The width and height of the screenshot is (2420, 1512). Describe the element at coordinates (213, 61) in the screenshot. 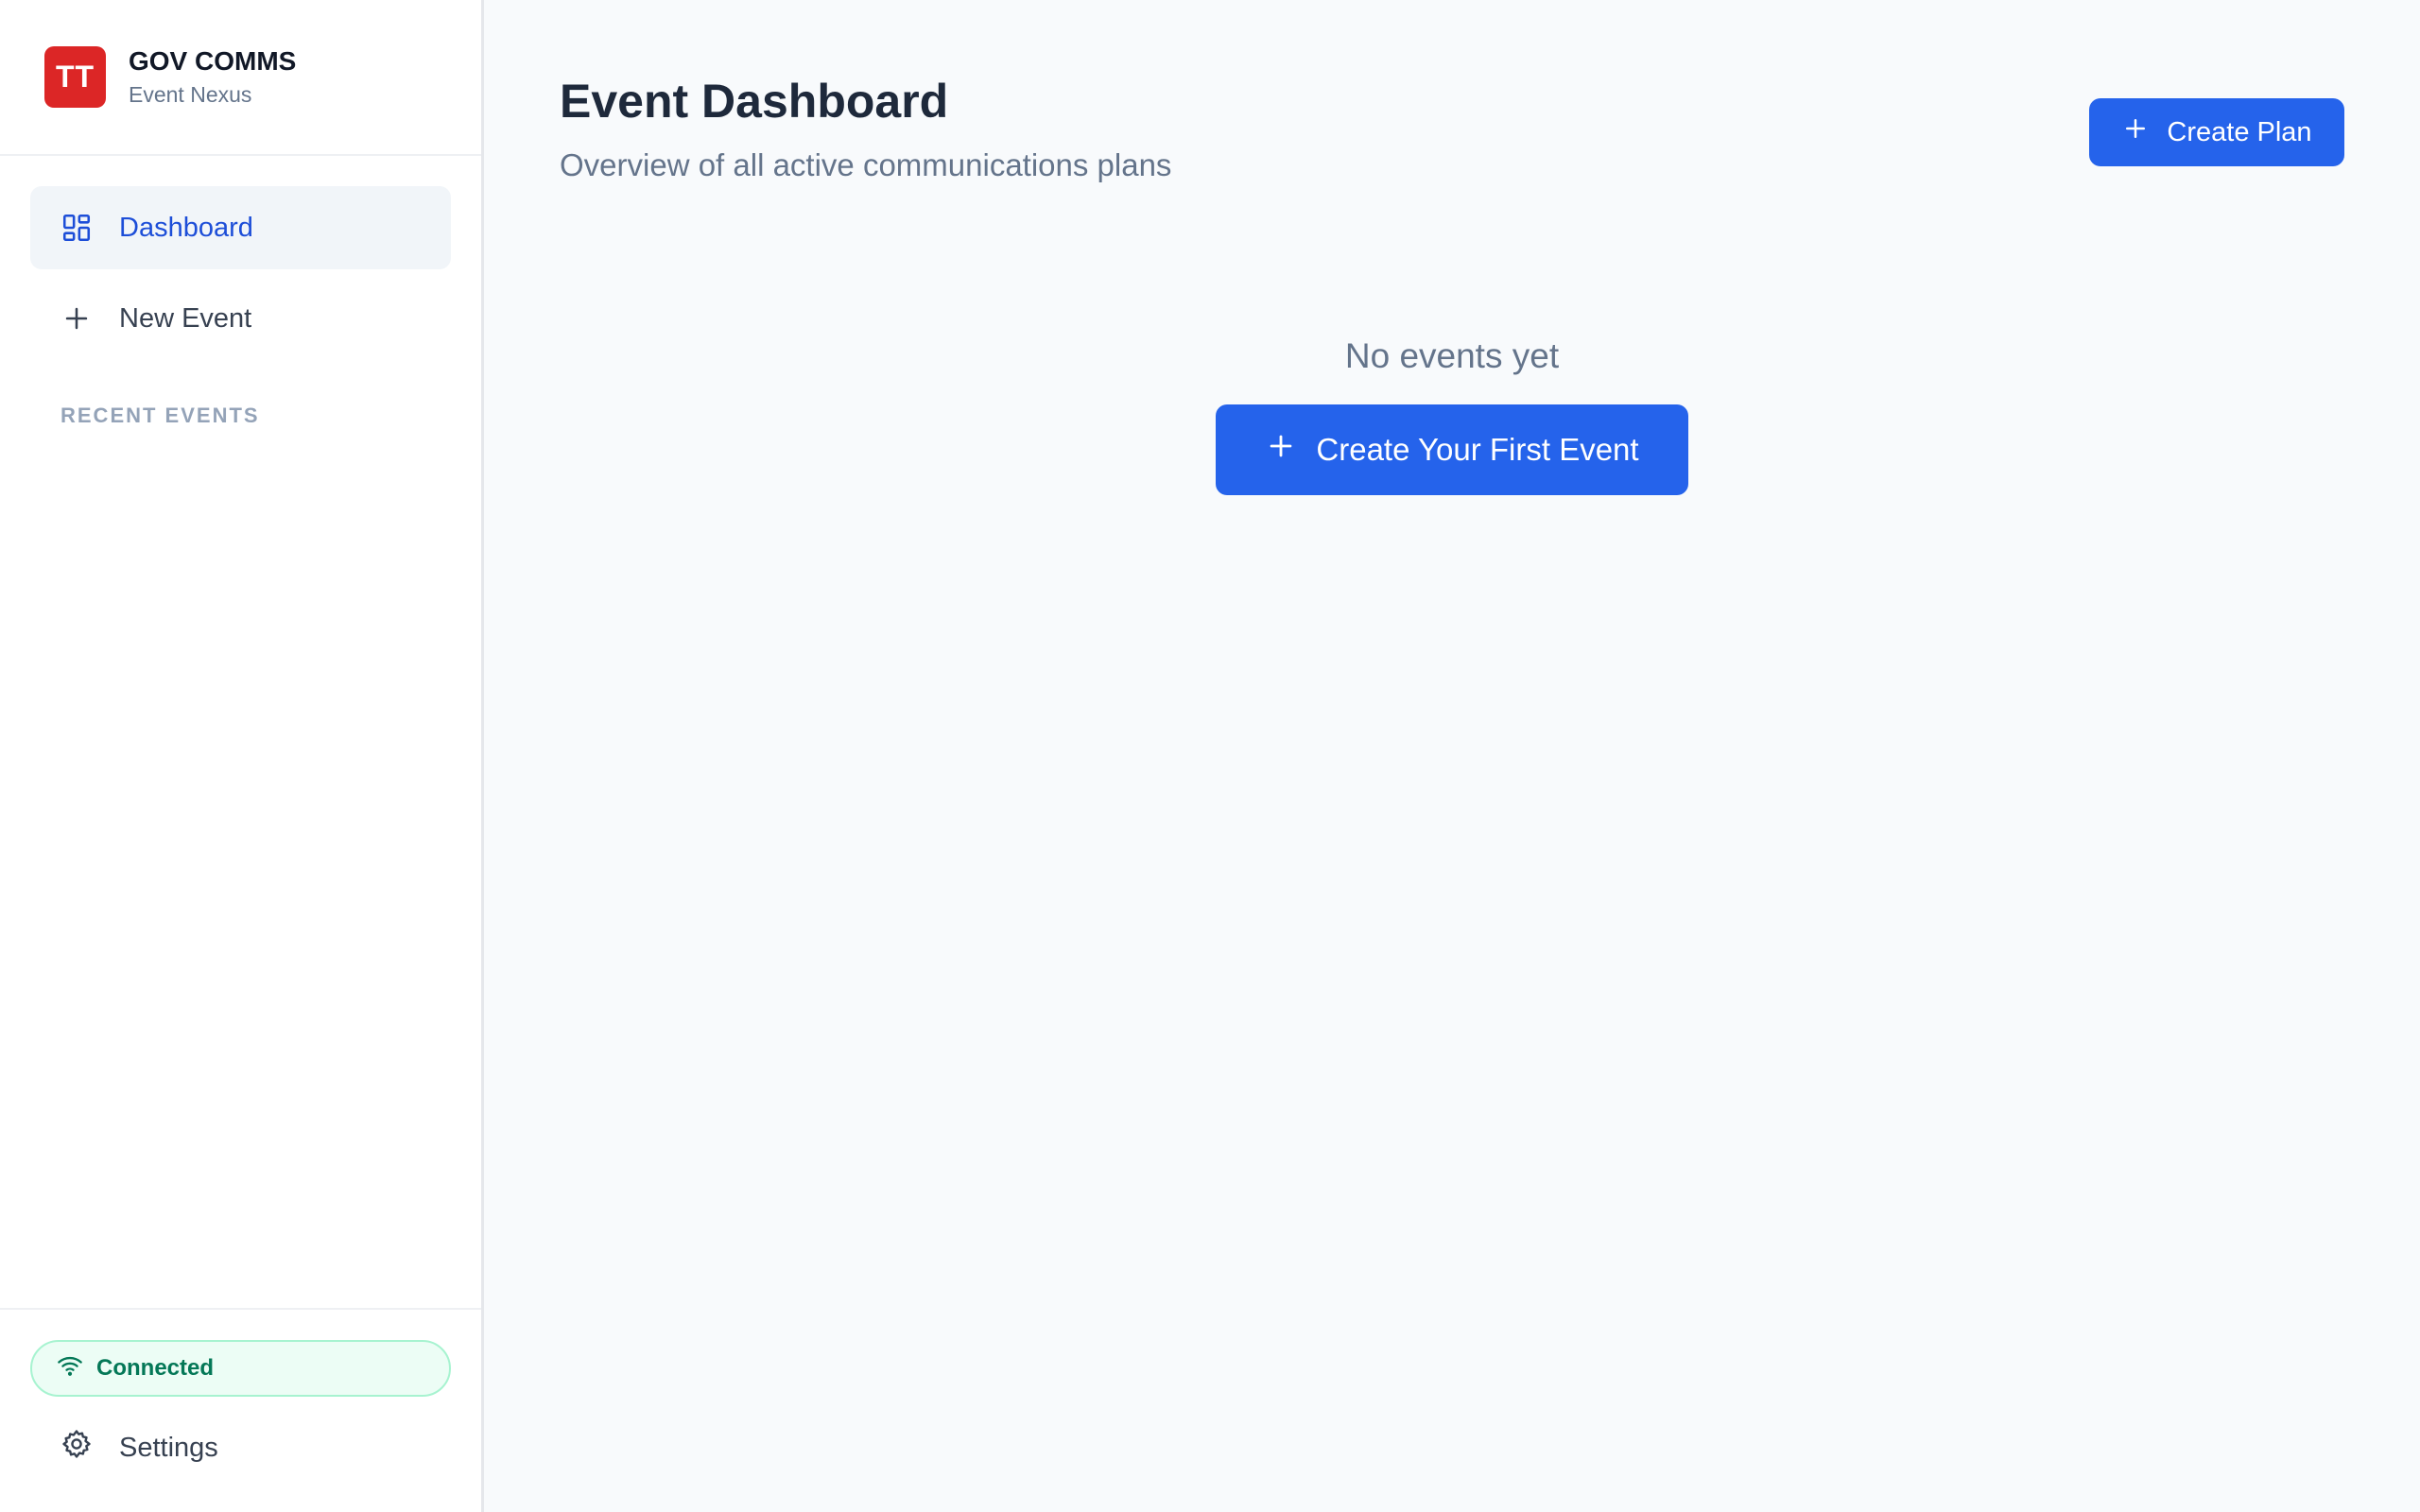

I see `brand-title: GOV COMMS` at that location.